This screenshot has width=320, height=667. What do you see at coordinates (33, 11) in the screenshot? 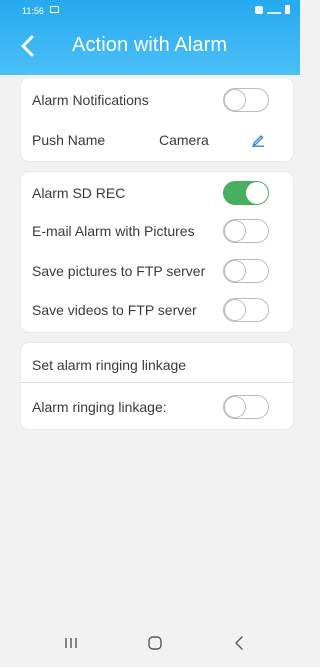
I see `status-time: 11:56` at bounding box center [33, 11].